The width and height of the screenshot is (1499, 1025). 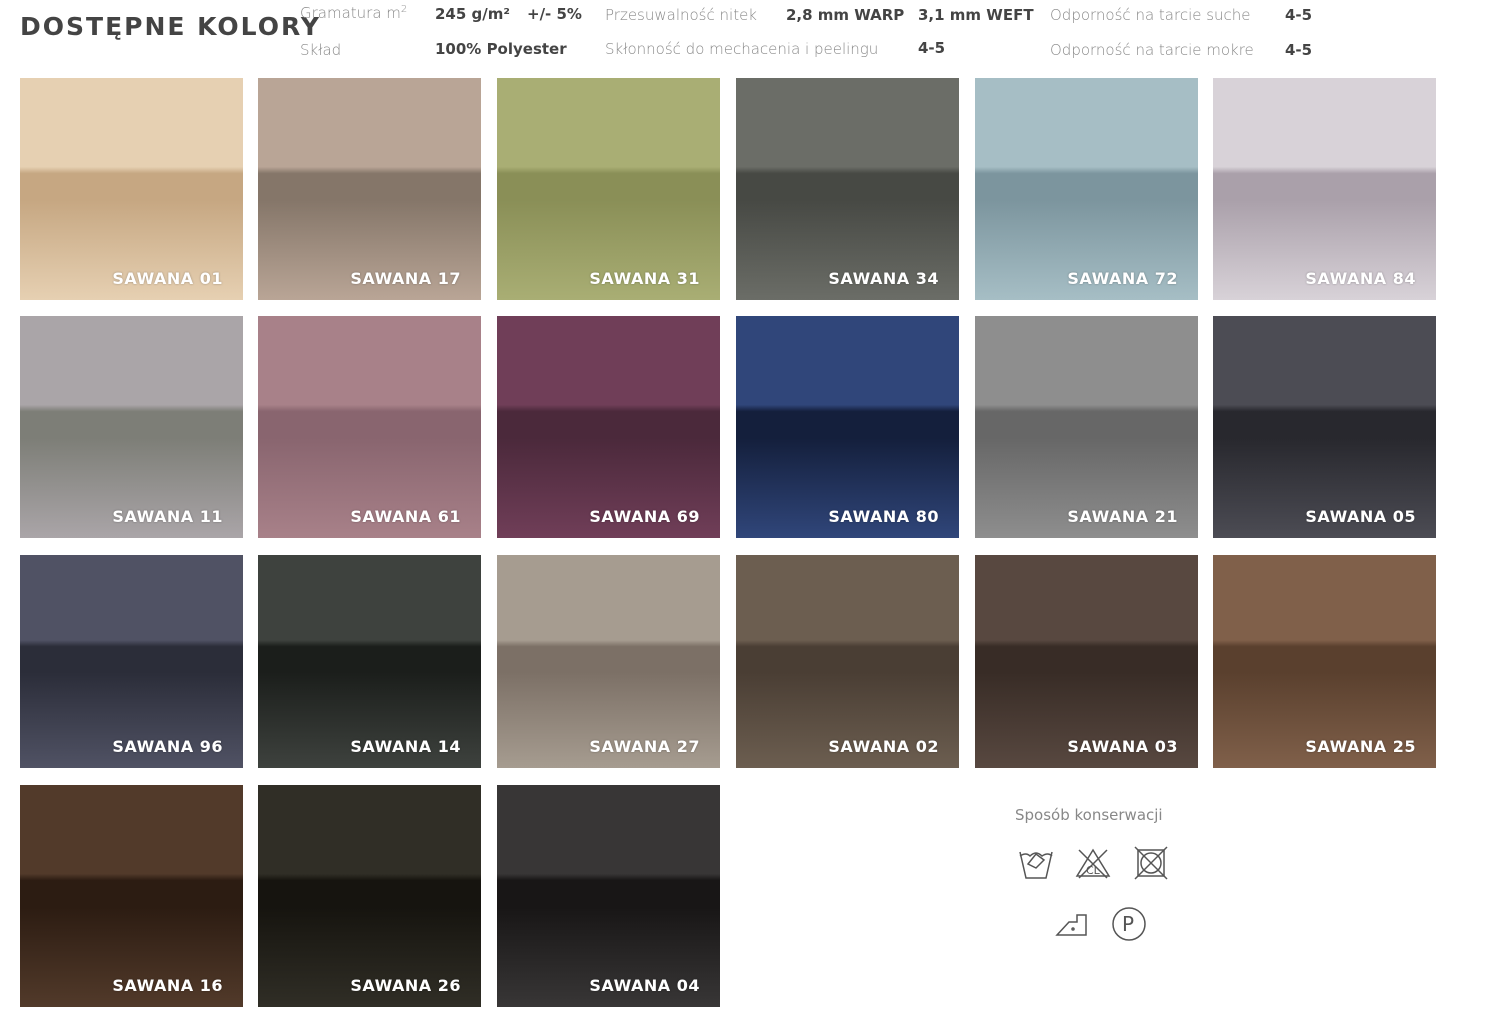 I want to click on swatch-label: SAWANA 02, so click(x=883, y=746).